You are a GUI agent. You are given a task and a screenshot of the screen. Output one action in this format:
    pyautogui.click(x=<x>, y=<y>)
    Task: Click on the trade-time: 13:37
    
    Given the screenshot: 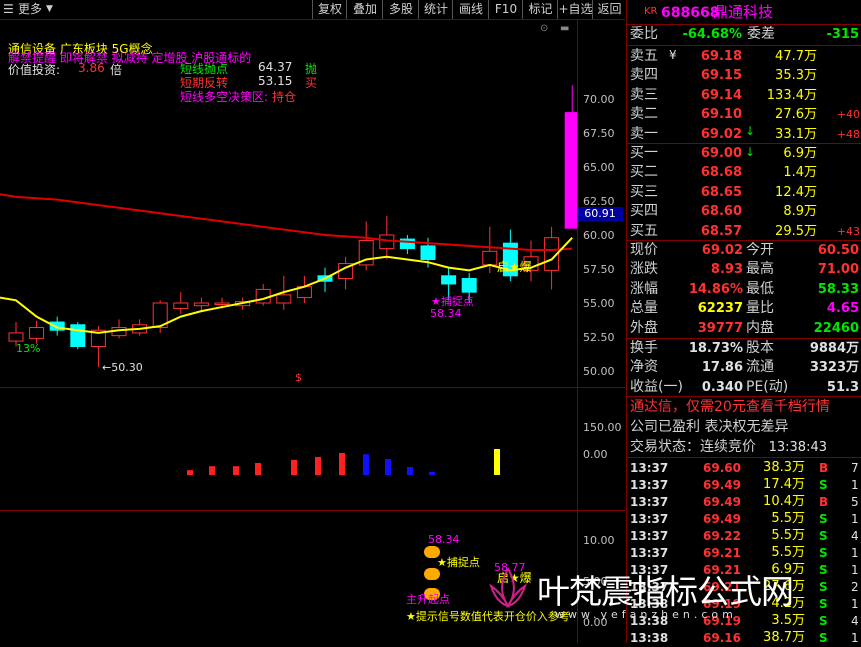 What is the action you would take?
    pyautogui.click(x=649, y=553)
    